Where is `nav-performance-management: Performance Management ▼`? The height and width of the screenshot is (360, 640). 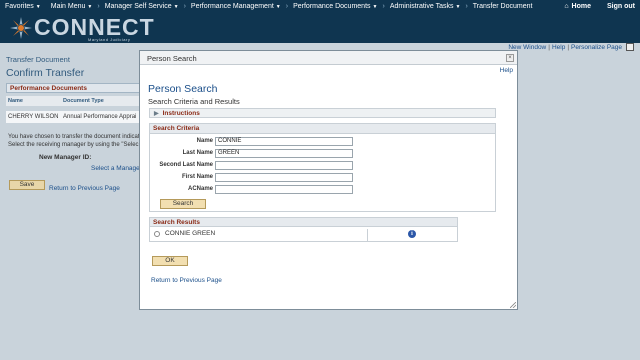 nav-performance-management: Performance Management ▼ is located at coordinates (236, 6).